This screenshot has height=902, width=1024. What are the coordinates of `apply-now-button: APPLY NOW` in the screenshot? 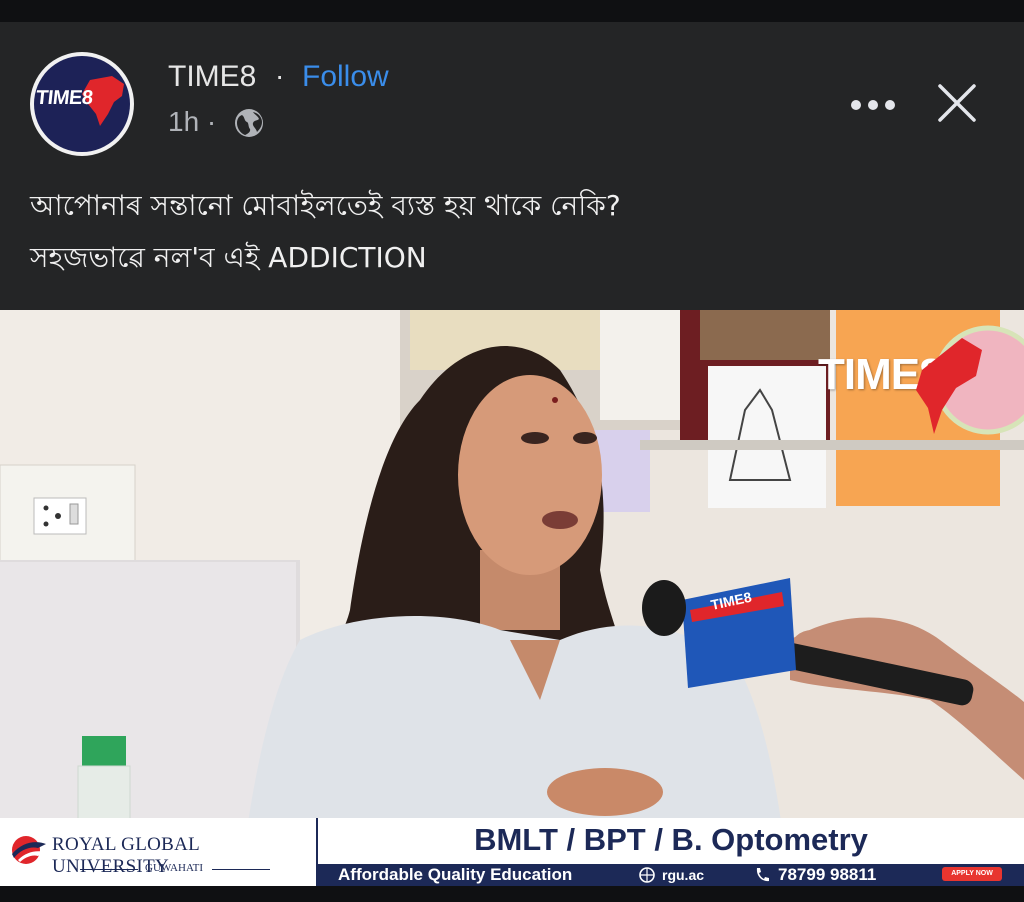 It's located at (972, 874).